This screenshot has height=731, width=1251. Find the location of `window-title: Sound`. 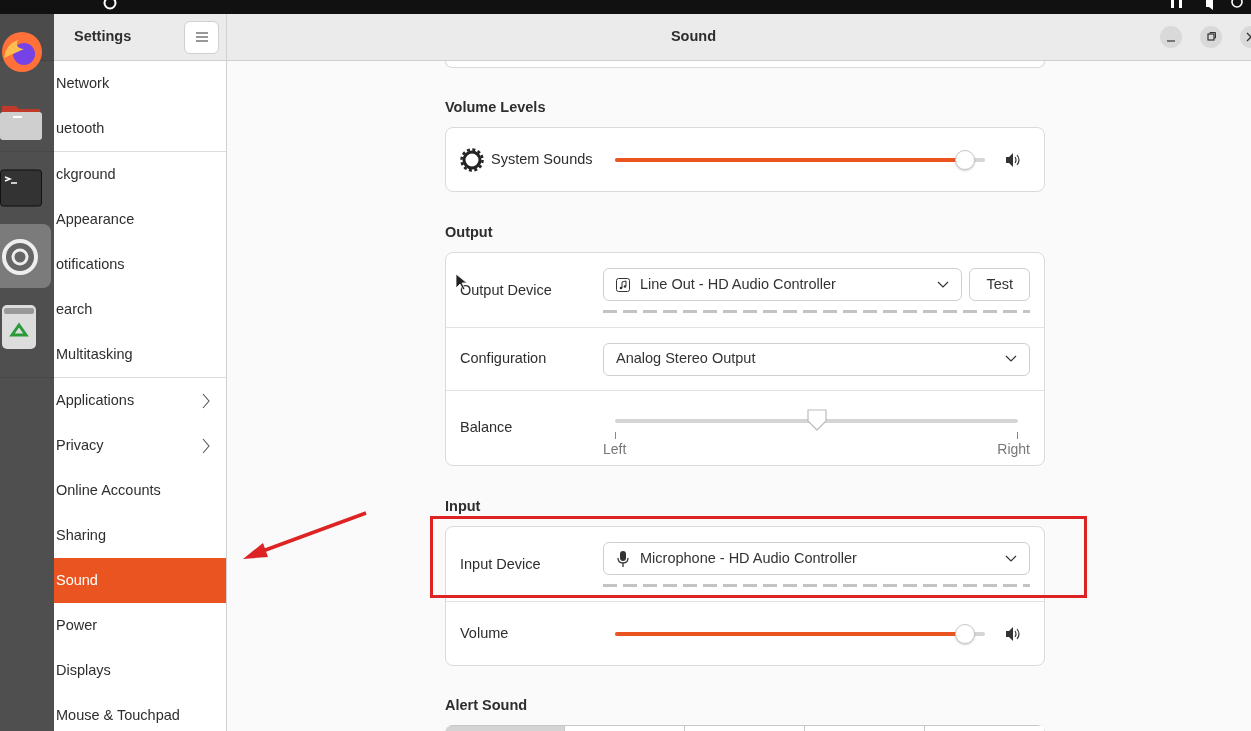

window-title: Sound is located at coordinates (693, 37).